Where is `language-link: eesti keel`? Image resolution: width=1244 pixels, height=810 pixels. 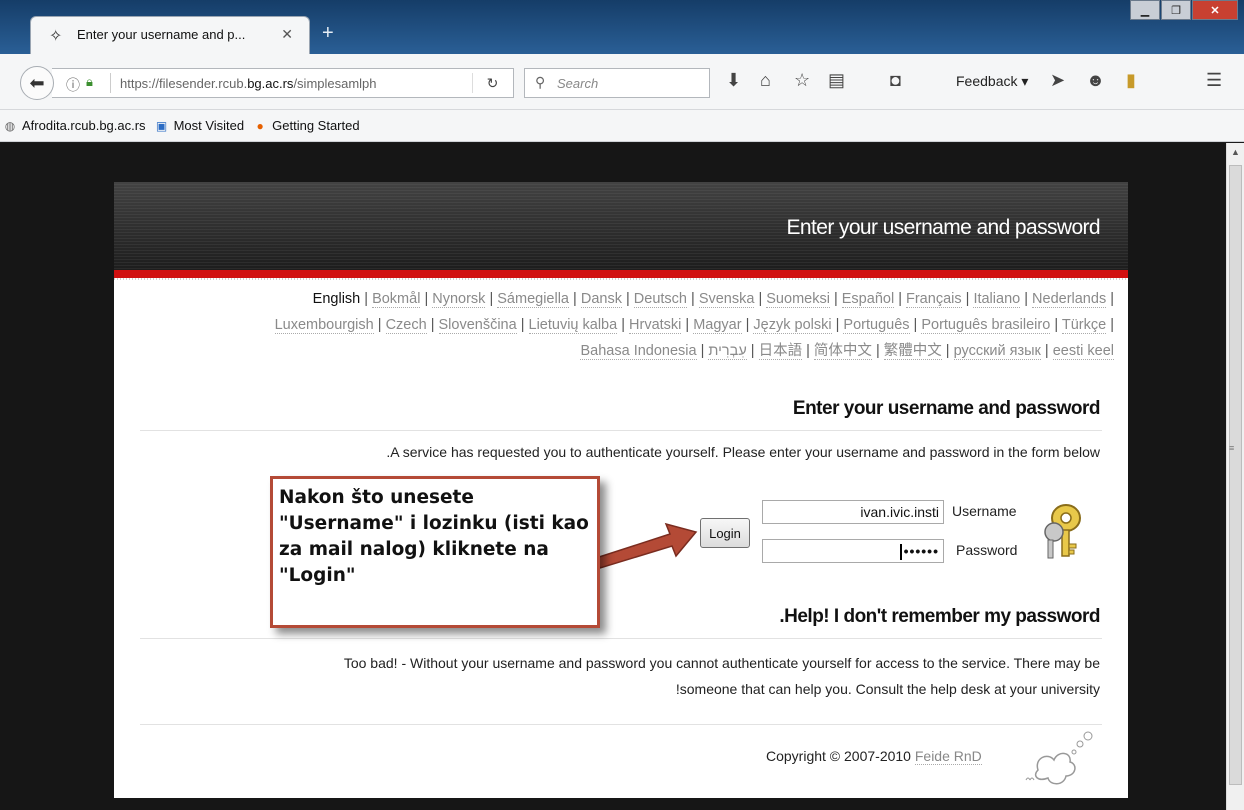 language-link: eesti keel is located at coordinates (1083, 351).